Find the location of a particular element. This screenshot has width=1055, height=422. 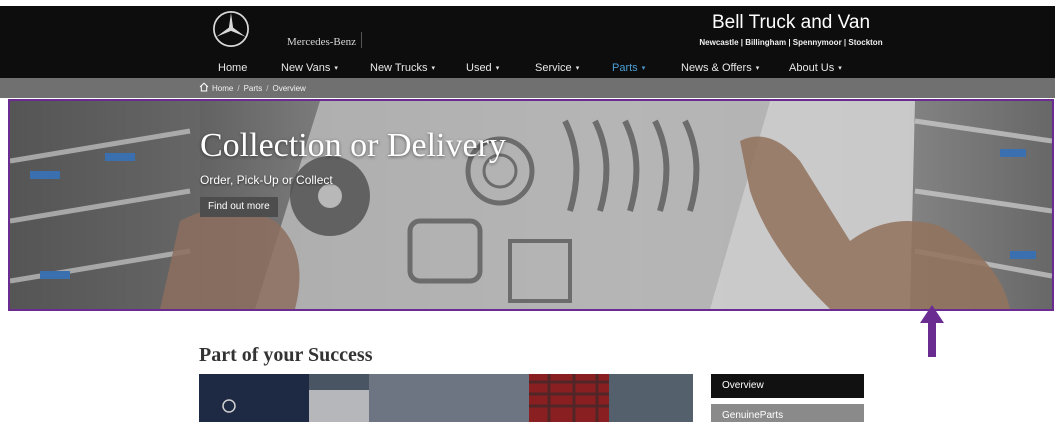

nav-item-used: Used ▾ is located at coordinates (482, 68).